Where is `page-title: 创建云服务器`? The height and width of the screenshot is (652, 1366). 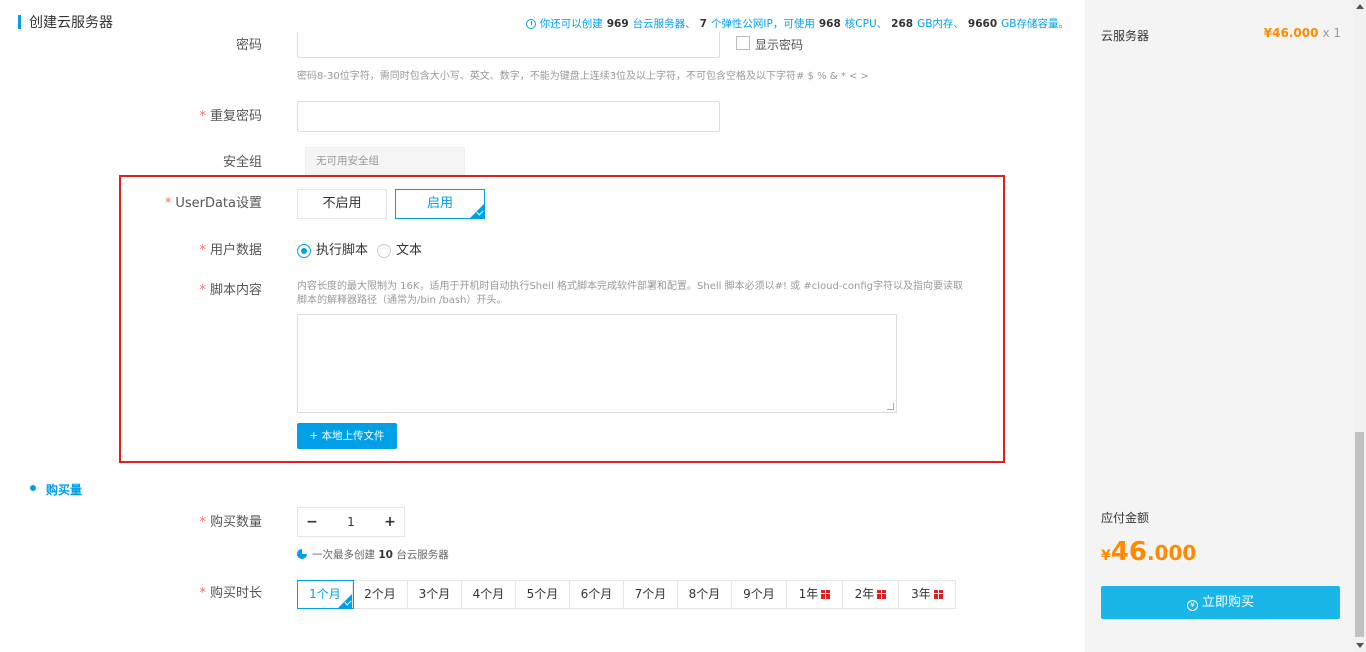 page-title: 创建云服务器 is located at coordinates (71, 23).